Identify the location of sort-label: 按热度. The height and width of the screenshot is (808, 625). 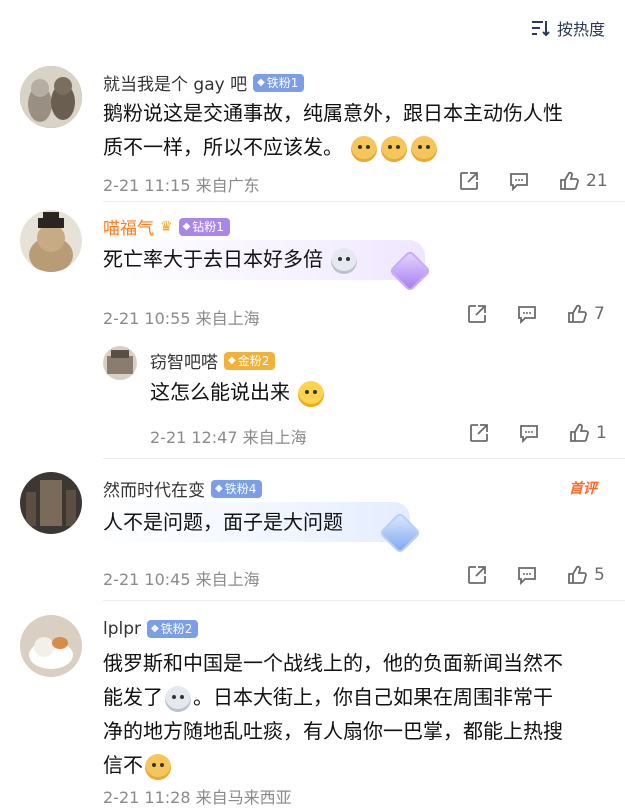
(580, 29).